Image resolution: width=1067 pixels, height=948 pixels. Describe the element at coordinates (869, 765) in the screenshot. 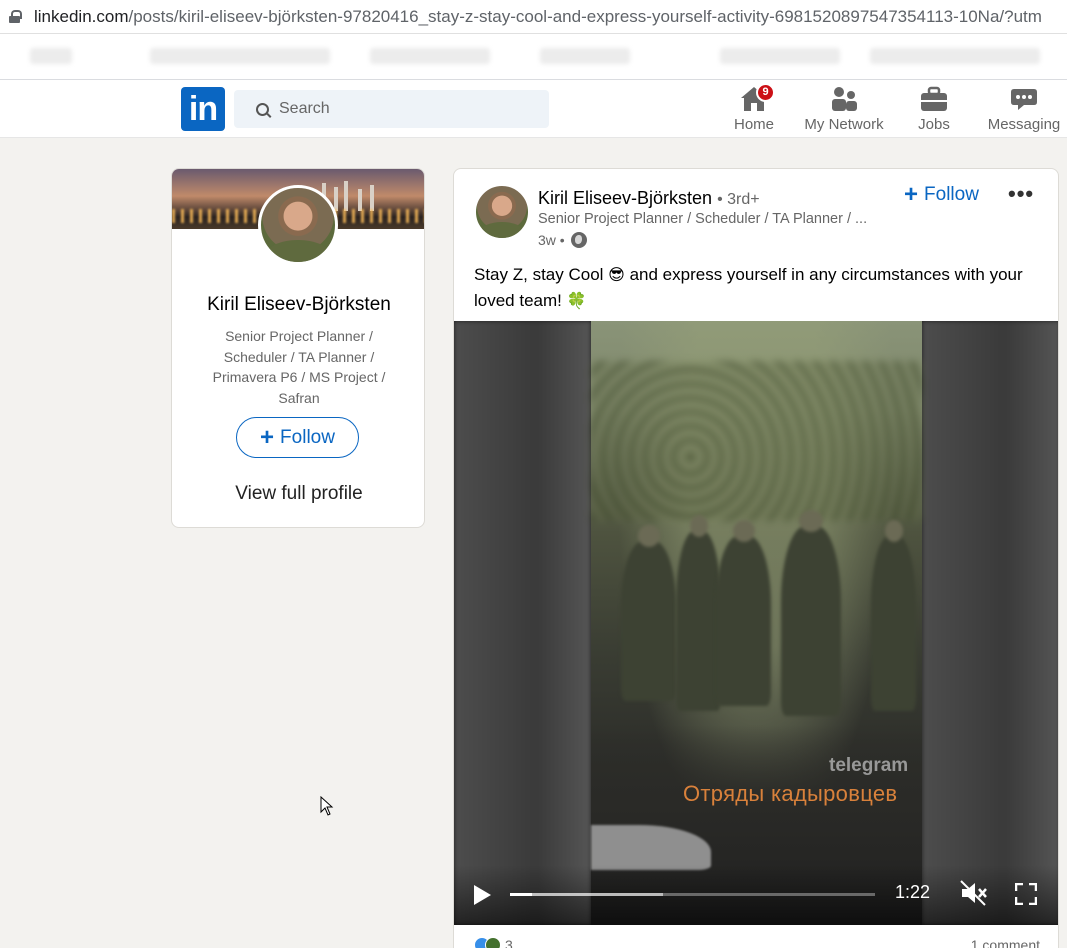

I see `video-watermark: telegram` at that location.